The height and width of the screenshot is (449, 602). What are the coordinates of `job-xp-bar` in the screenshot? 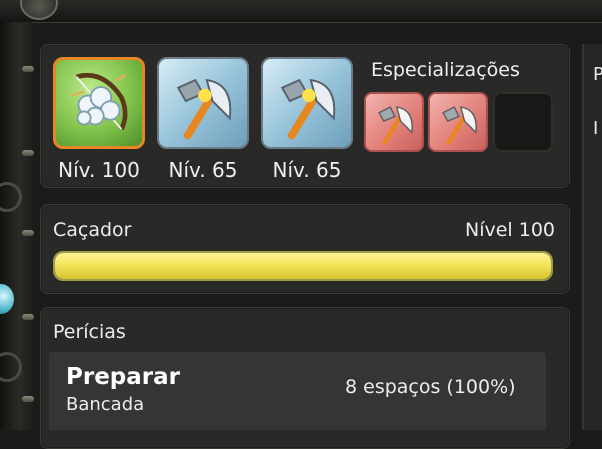 It's located at (303, 266).